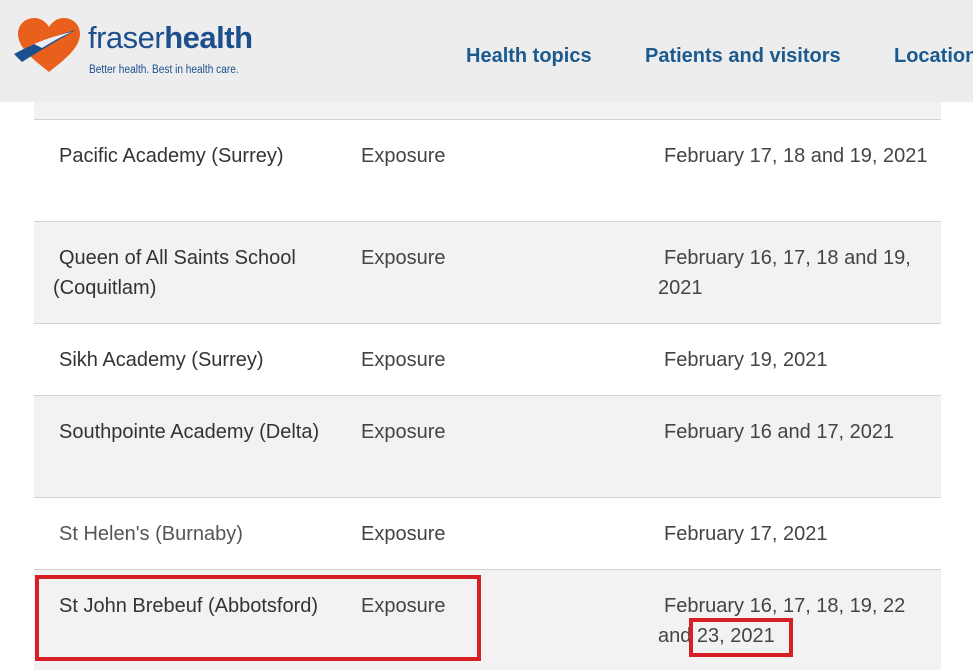 This screenshot has width=973, height=670. I want to click on heart-swoosh-icon, so click(47, 45).